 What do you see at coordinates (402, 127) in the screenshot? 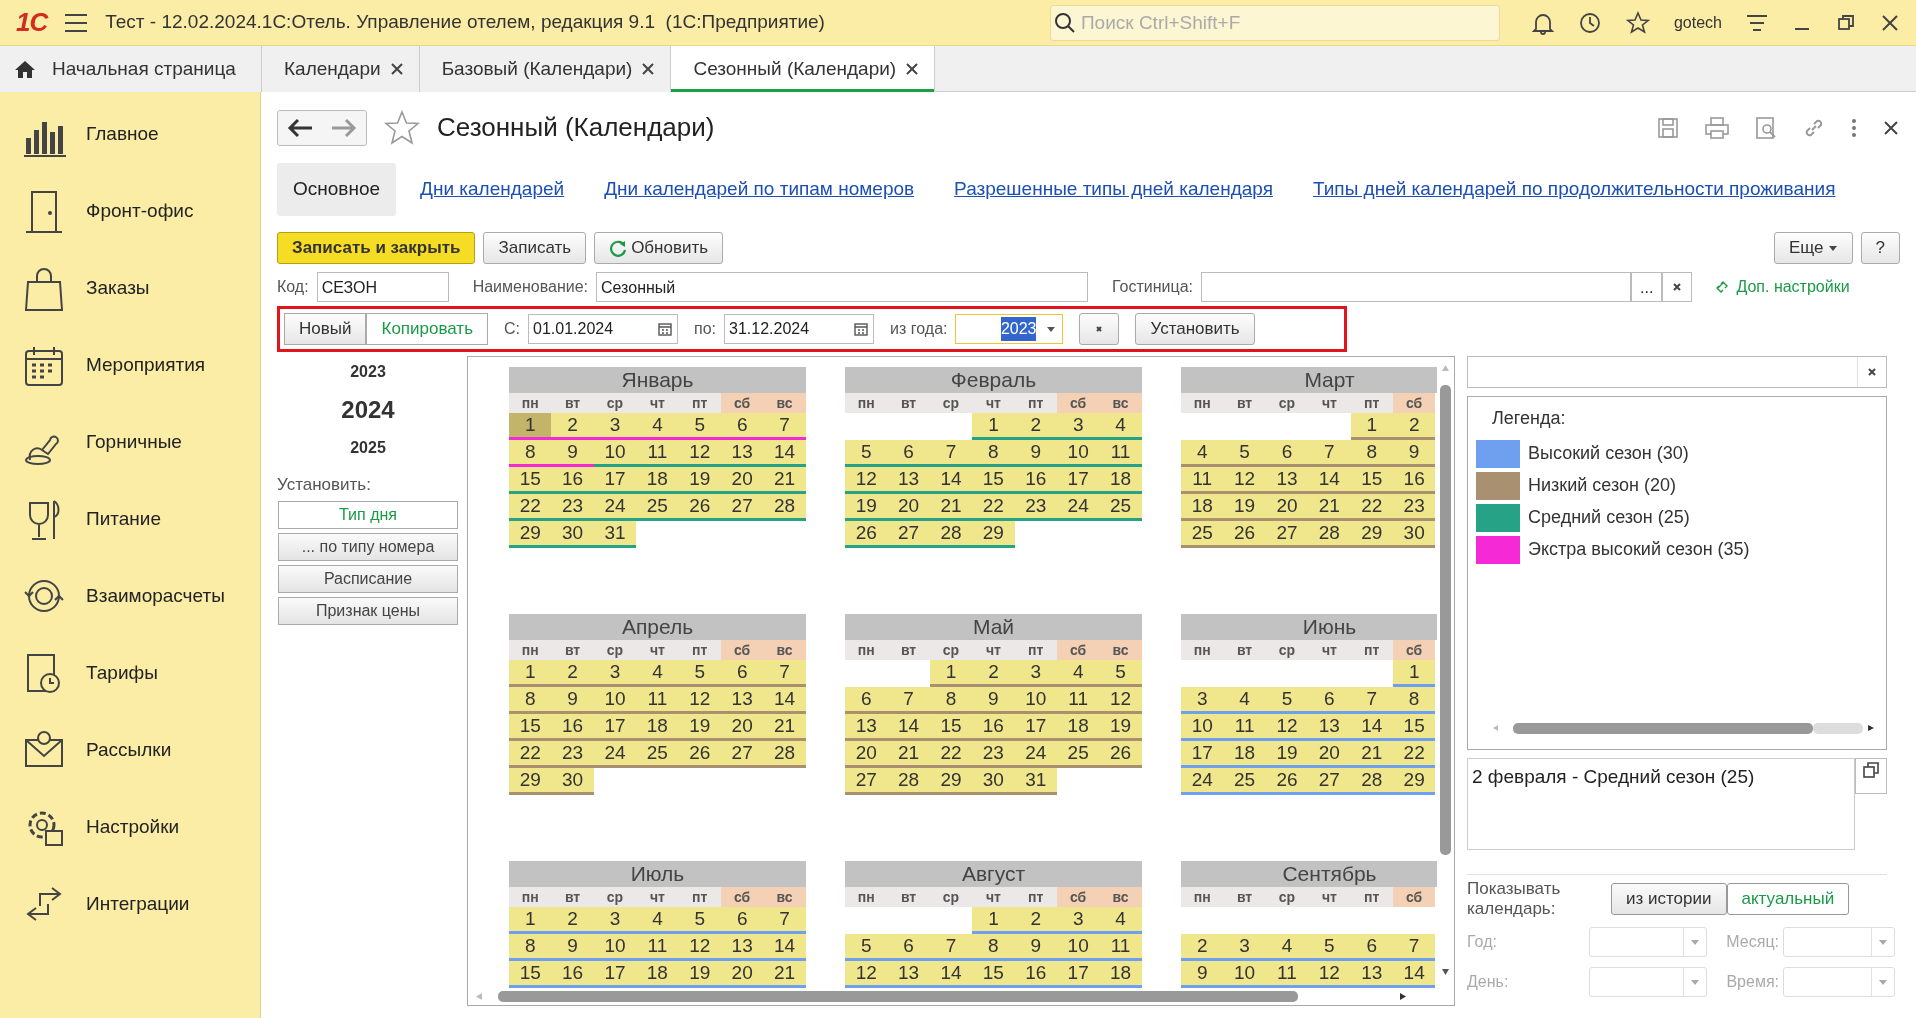
I see `favorite-star-icon` at bounding box center [402, 127].